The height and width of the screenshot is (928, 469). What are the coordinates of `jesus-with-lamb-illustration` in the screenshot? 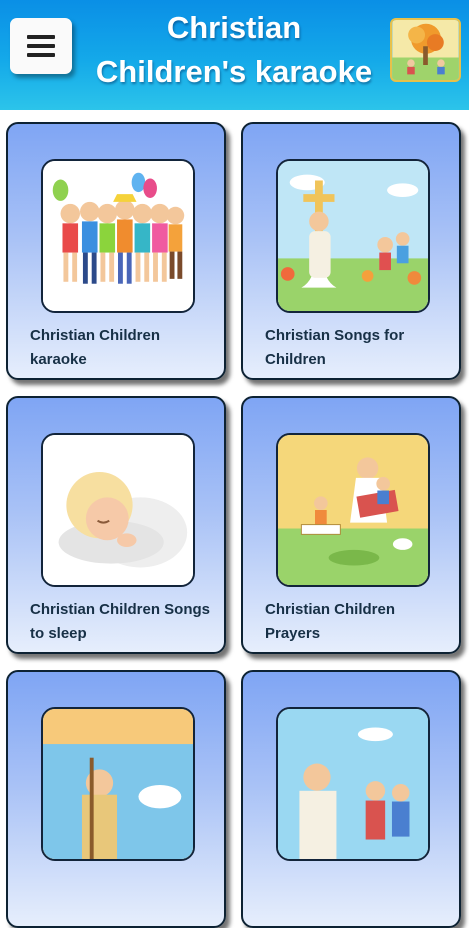 It's located at (353, 784).